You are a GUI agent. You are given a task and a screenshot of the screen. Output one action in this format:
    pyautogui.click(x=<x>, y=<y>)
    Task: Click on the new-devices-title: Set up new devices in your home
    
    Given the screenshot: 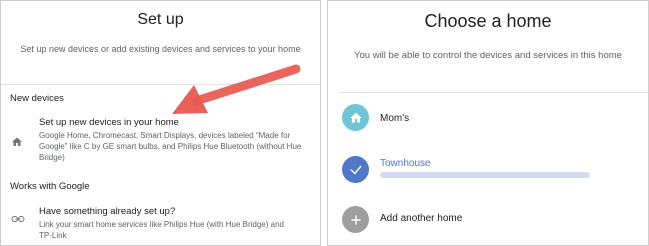 What is the action you would take?
    pyautogui.click(x=109, y=122)
    